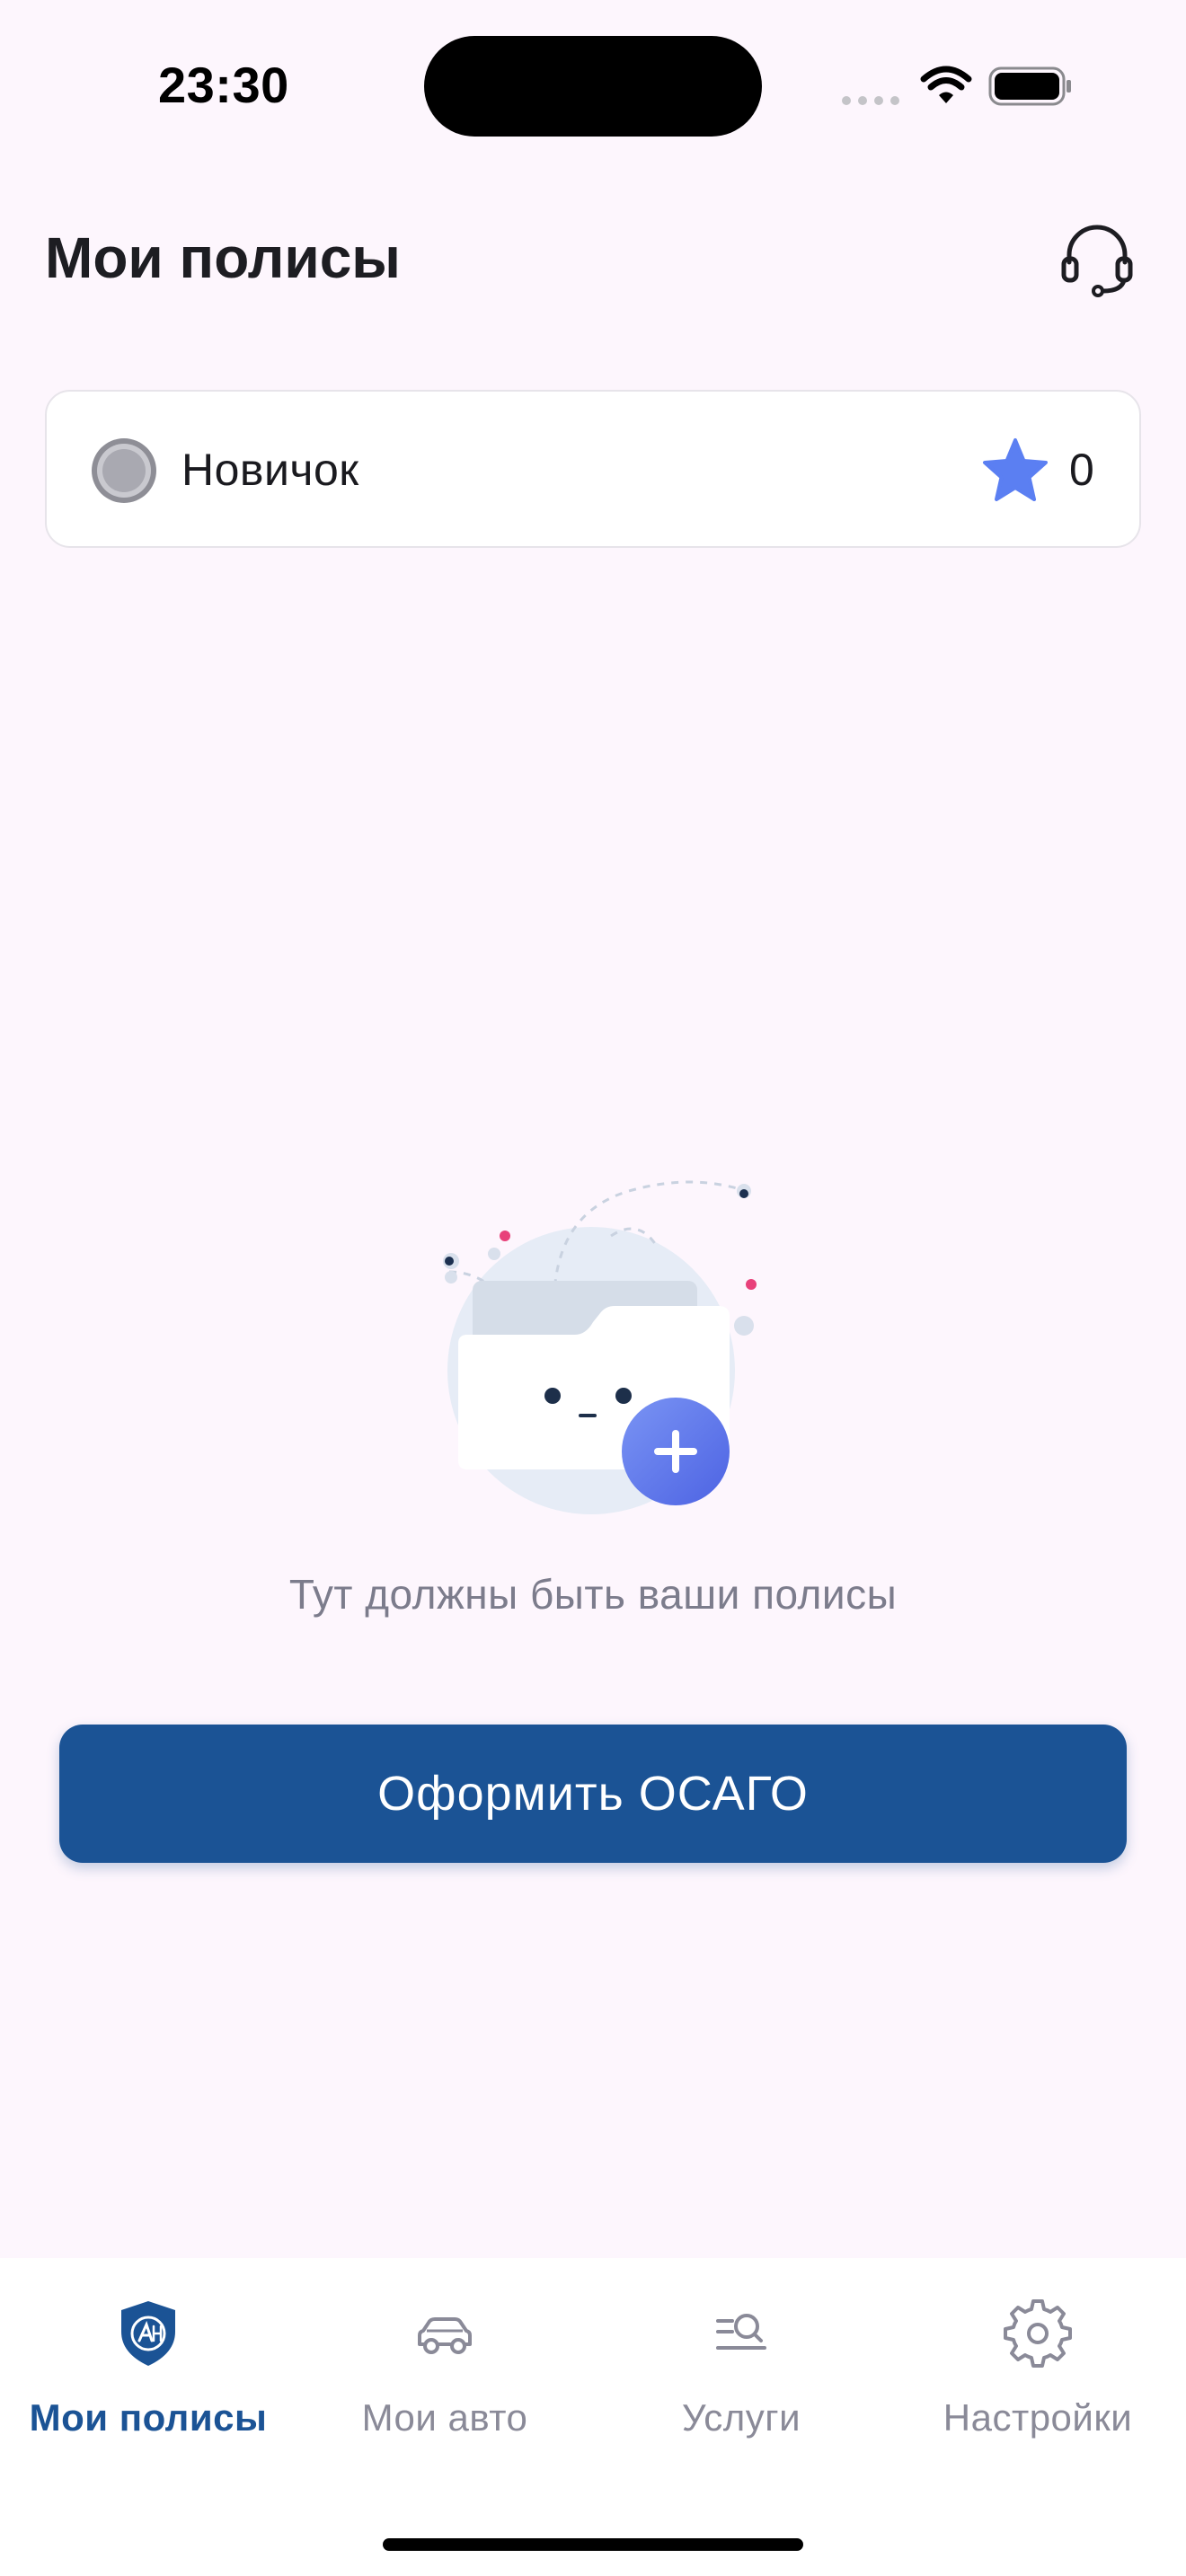  Describe the element at coordinates (148, 2417) in the screenshot. I see `tab-label: Мои полисы` at that location.